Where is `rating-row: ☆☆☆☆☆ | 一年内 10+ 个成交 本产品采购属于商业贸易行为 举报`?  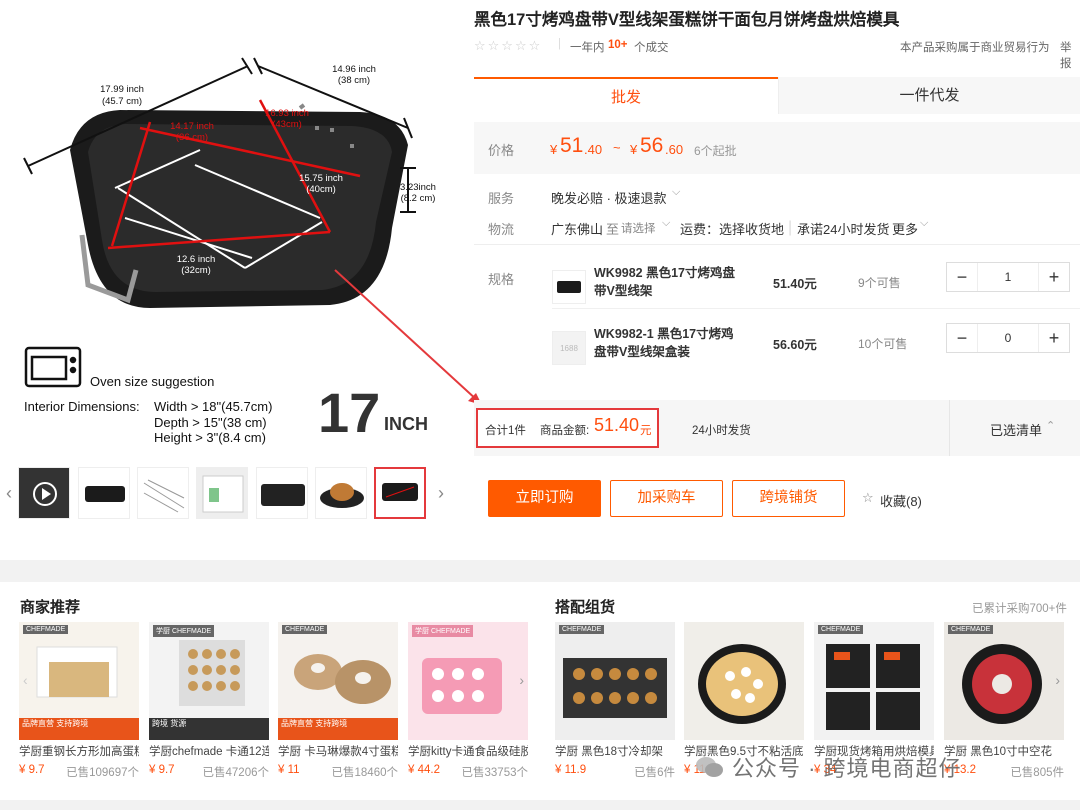
rating-row: ☆☆☆☆☆ | 一年内 10+ 个成交 本产品采购属于商业贸易行为 举报 is located at coordinates (777, 54).